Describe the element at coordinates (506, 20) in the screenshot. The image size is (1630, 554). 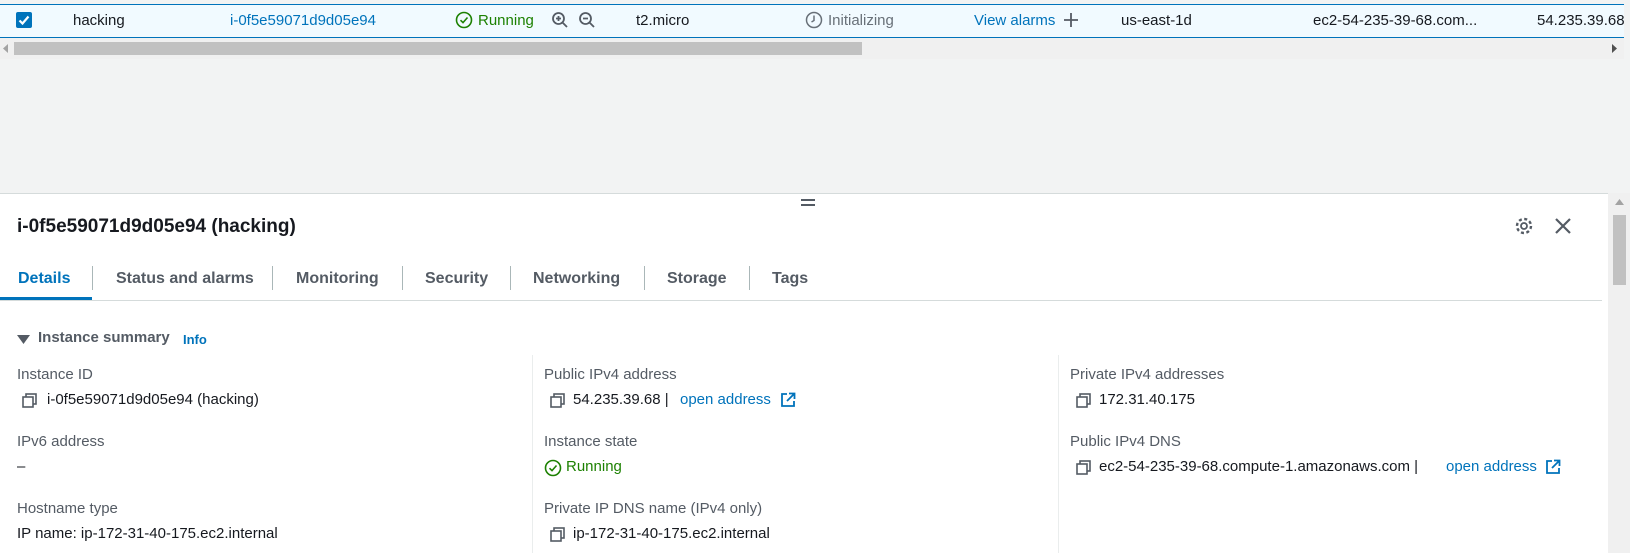
I see `instance-state: Running` at that location.